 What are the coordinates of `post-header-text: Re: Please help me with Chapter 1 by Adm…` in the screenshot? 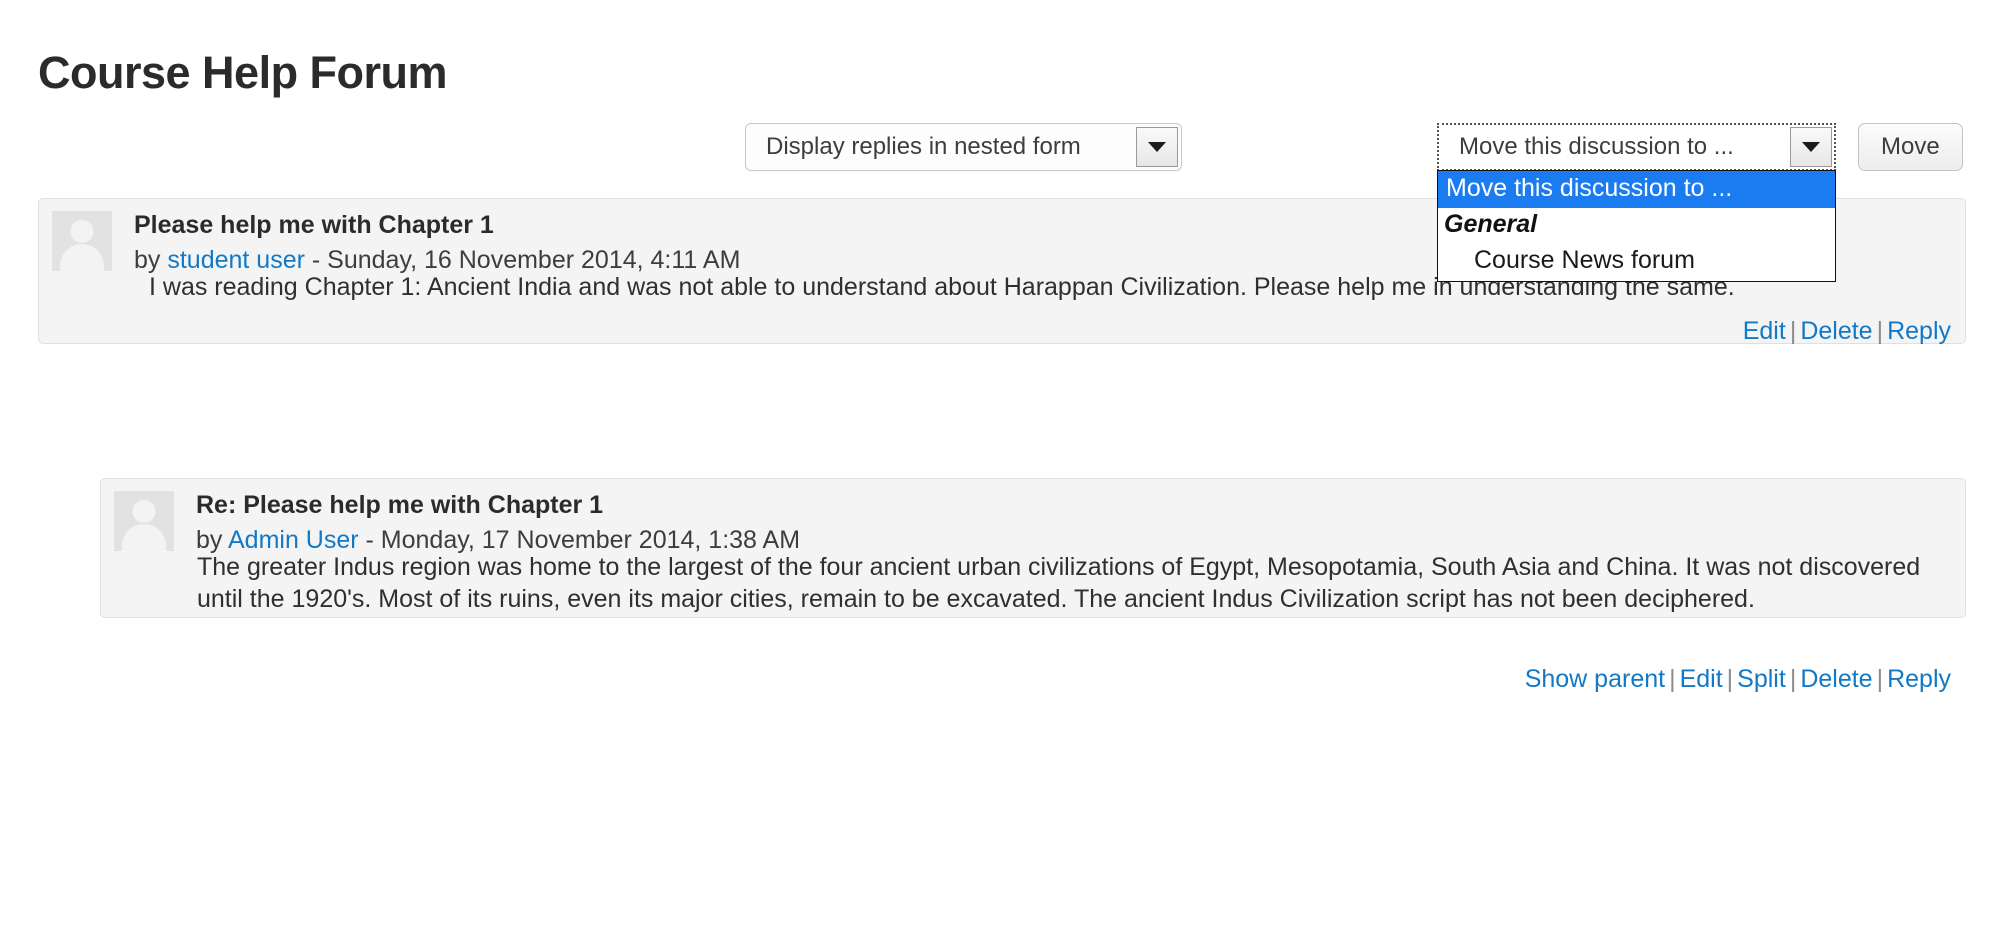 It's located at (498, 524).